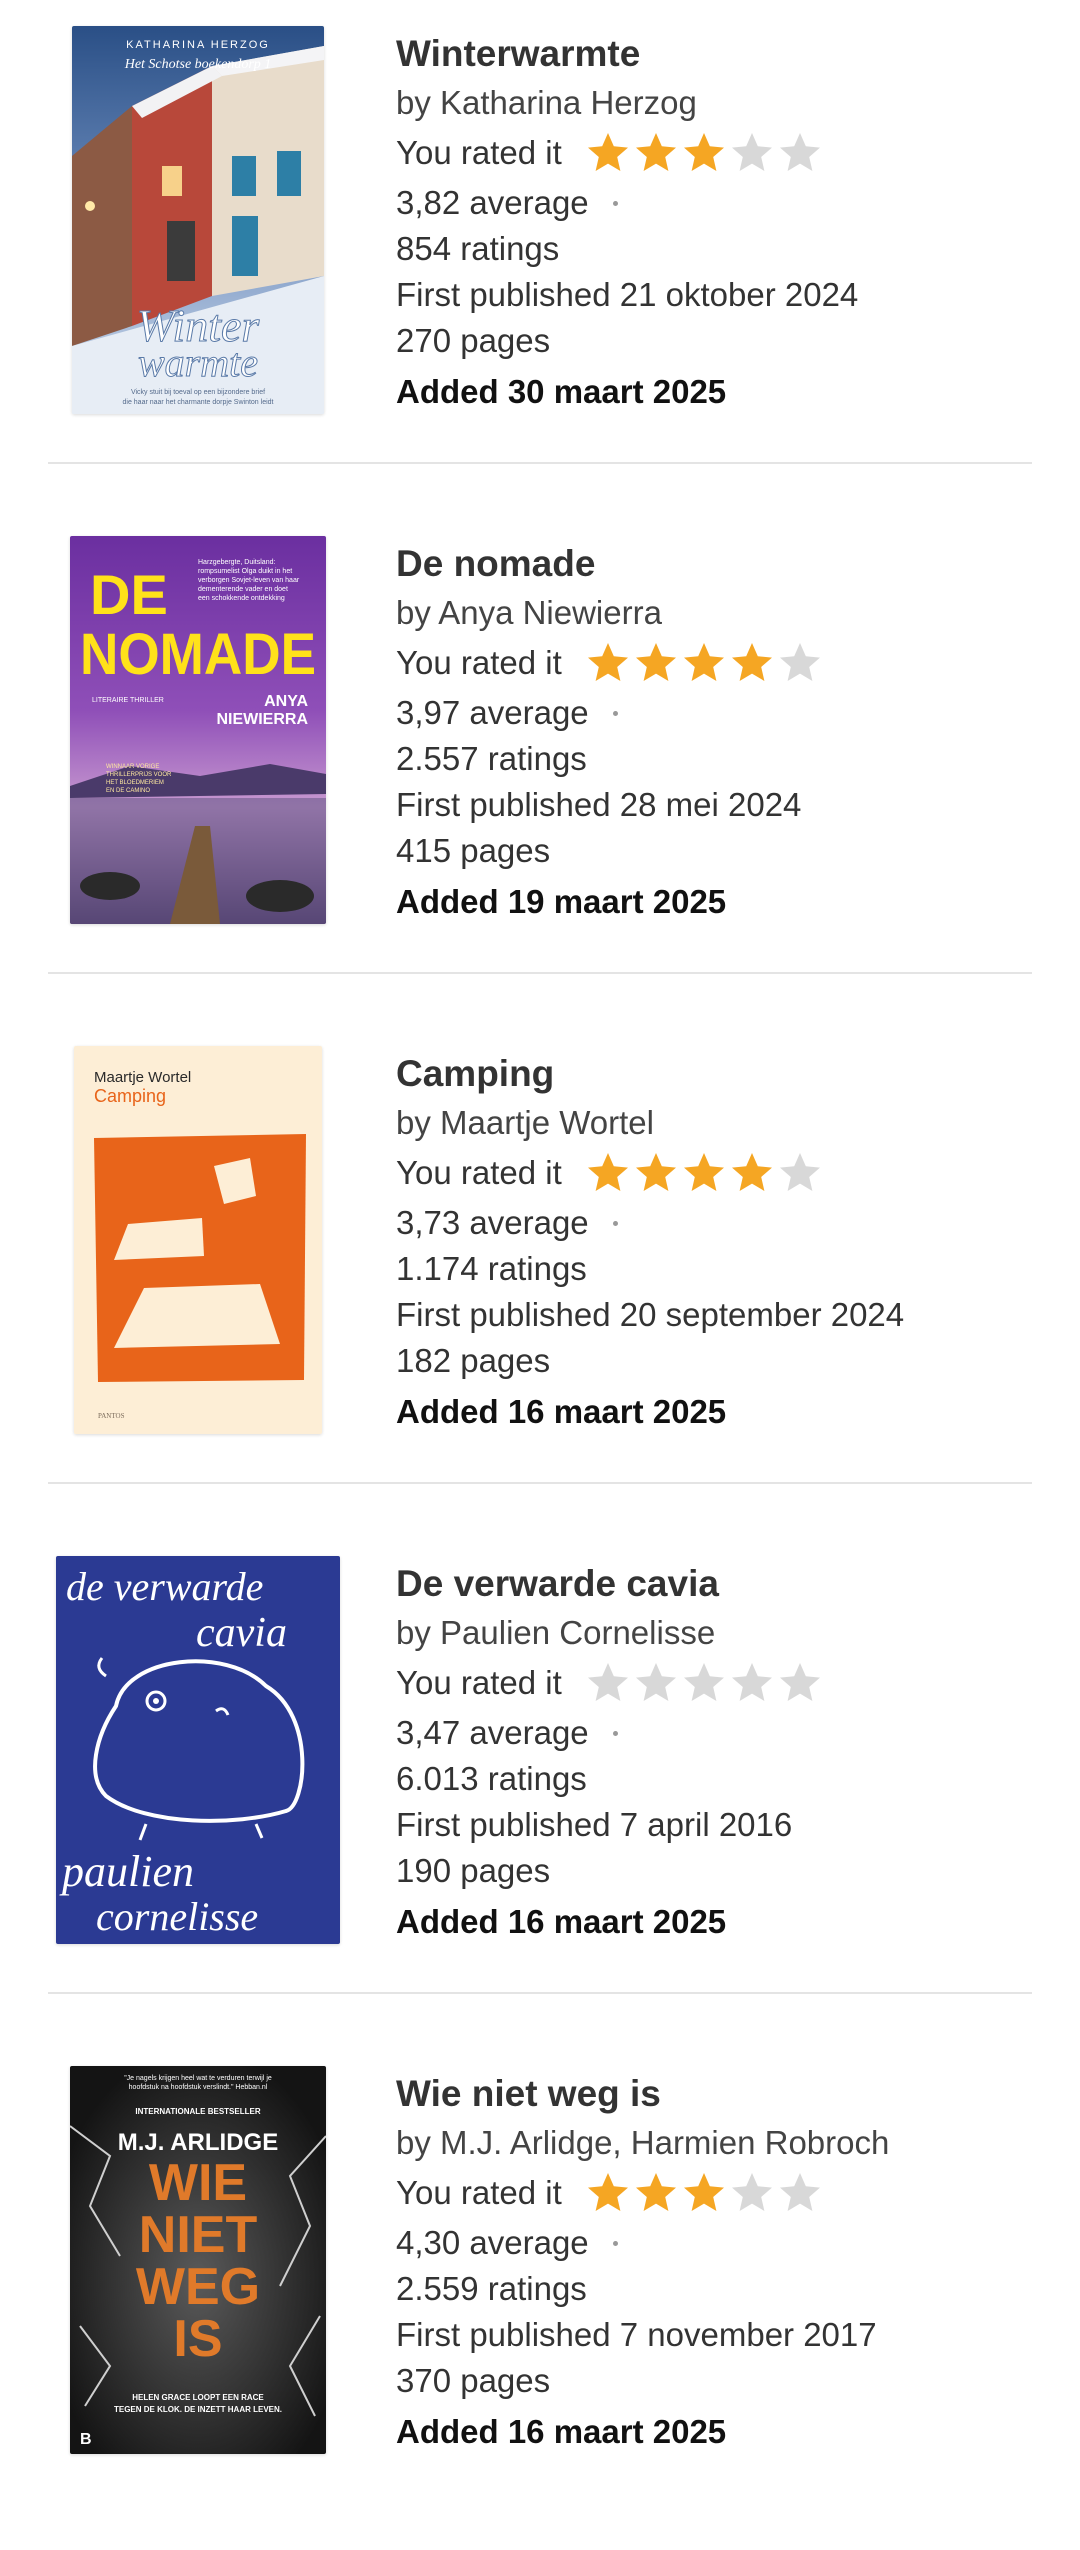 Image resolution: width=1080 pixels, height=2550 pixels. What do you see at coordinates (126, 1871) in the screenshot?
I see `cover-author-text: paulien` at bounding box center [126, 1871].